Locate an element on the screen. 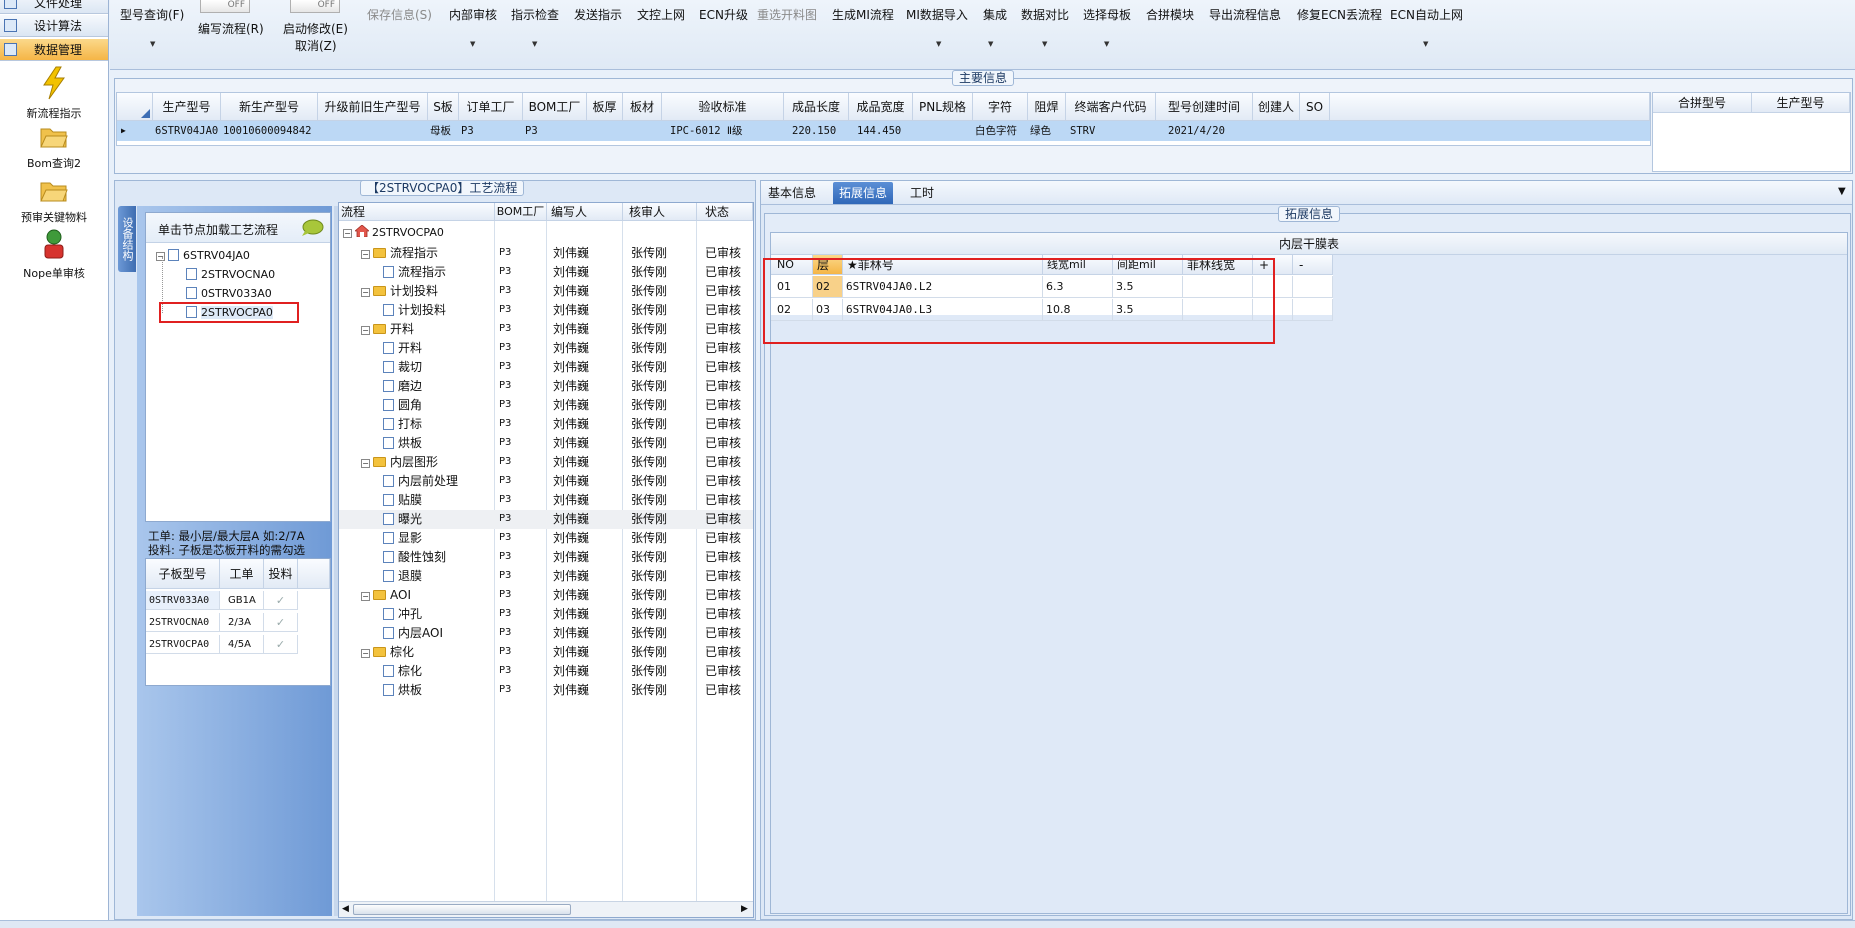 The width and height of the screenshot is (1855, 928). col-header: 创建人 is located at coordinates (1276, 107).